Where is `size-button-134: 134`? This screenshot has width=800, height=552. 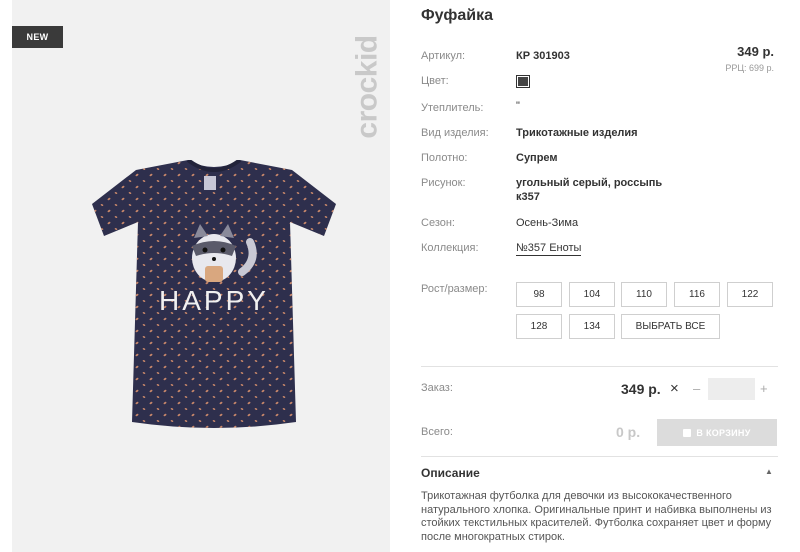
size-button-134: 134 is located at coordinates (592, 326).